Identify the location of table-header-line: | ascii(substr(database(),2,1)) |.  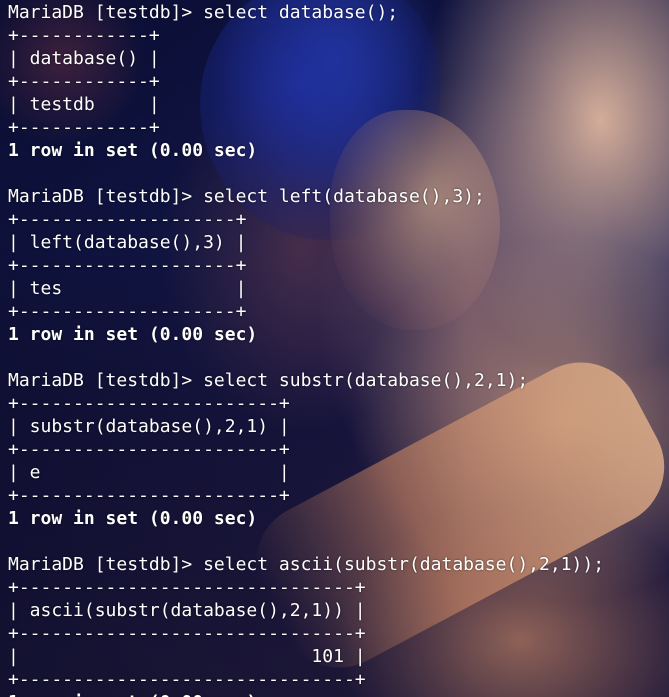
(187, 610).